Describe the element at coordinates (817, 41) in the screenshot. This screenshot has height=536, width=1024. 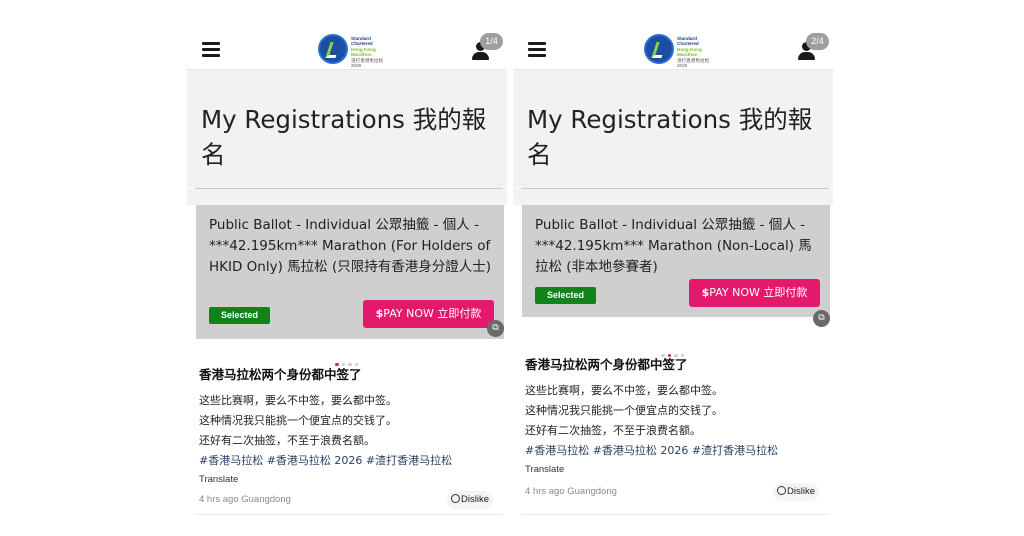
I see `image-counter-badge: 2/4` at that location.